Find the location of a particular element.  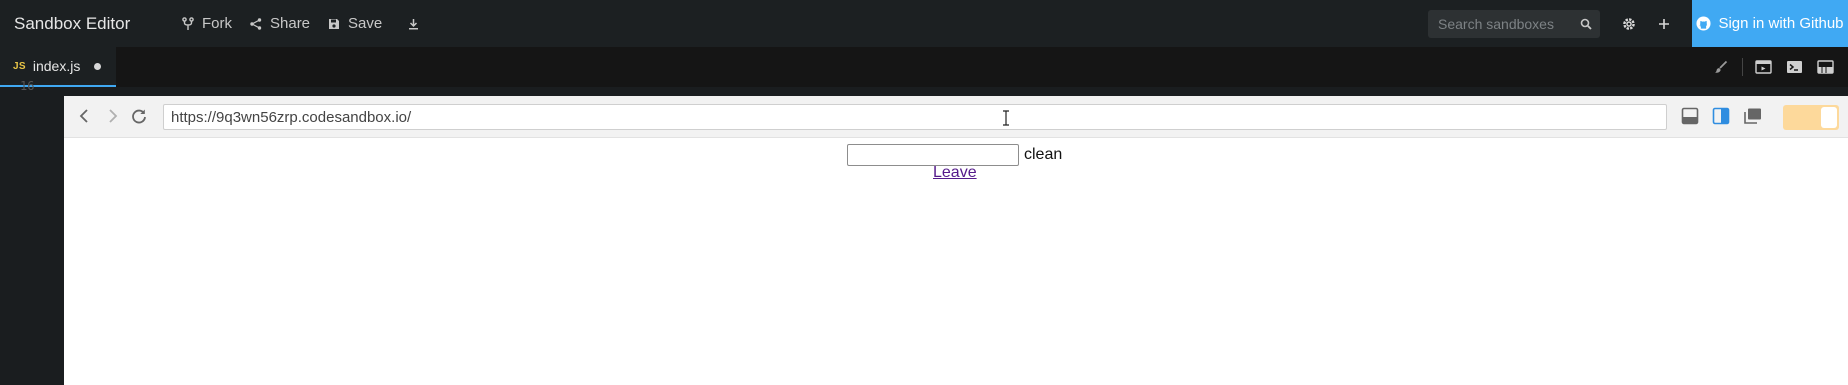

settings-button is located at coordinates (1629, 24).